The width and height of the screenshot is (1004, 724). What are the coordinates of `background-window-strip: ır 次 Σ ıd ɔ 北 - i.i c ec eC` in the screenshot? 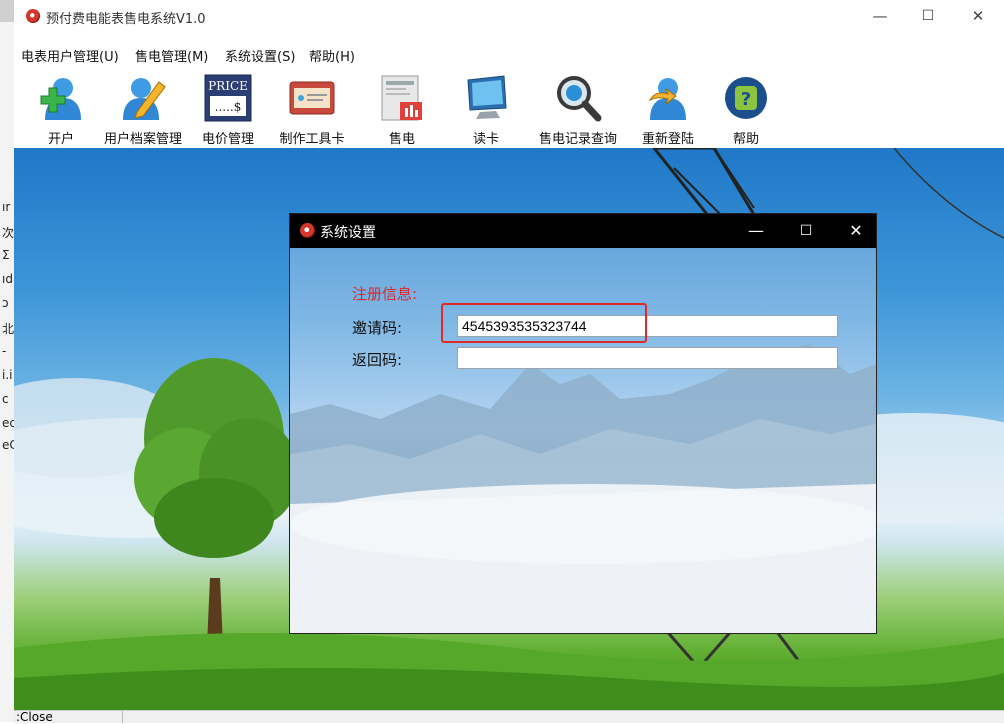 It's located at (7, 361).